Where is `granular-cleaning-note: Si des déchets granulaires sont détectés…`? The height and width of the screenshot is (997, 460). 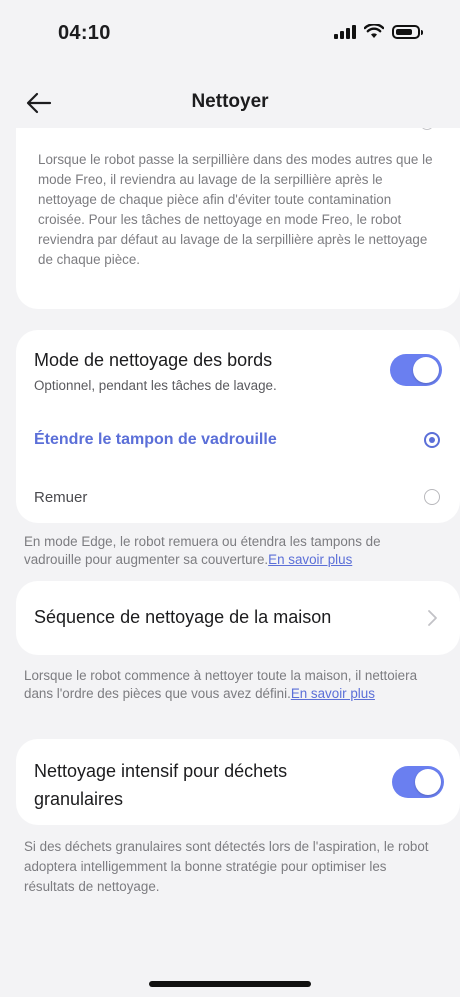
granular-cleaning-note: Si des déchets granulaires sont détectés… is located at coordinates (226, 866).